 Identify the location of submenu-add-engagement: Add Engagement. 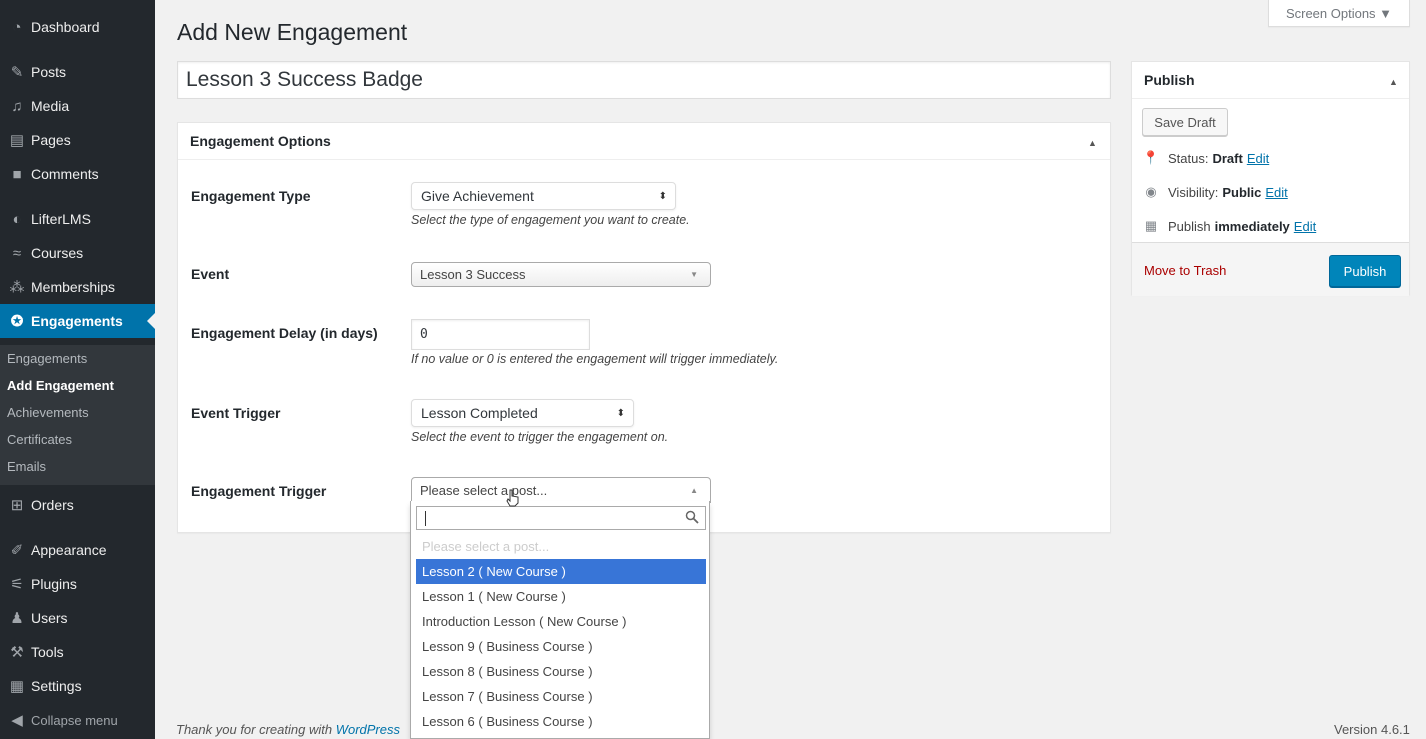
(60, 385).